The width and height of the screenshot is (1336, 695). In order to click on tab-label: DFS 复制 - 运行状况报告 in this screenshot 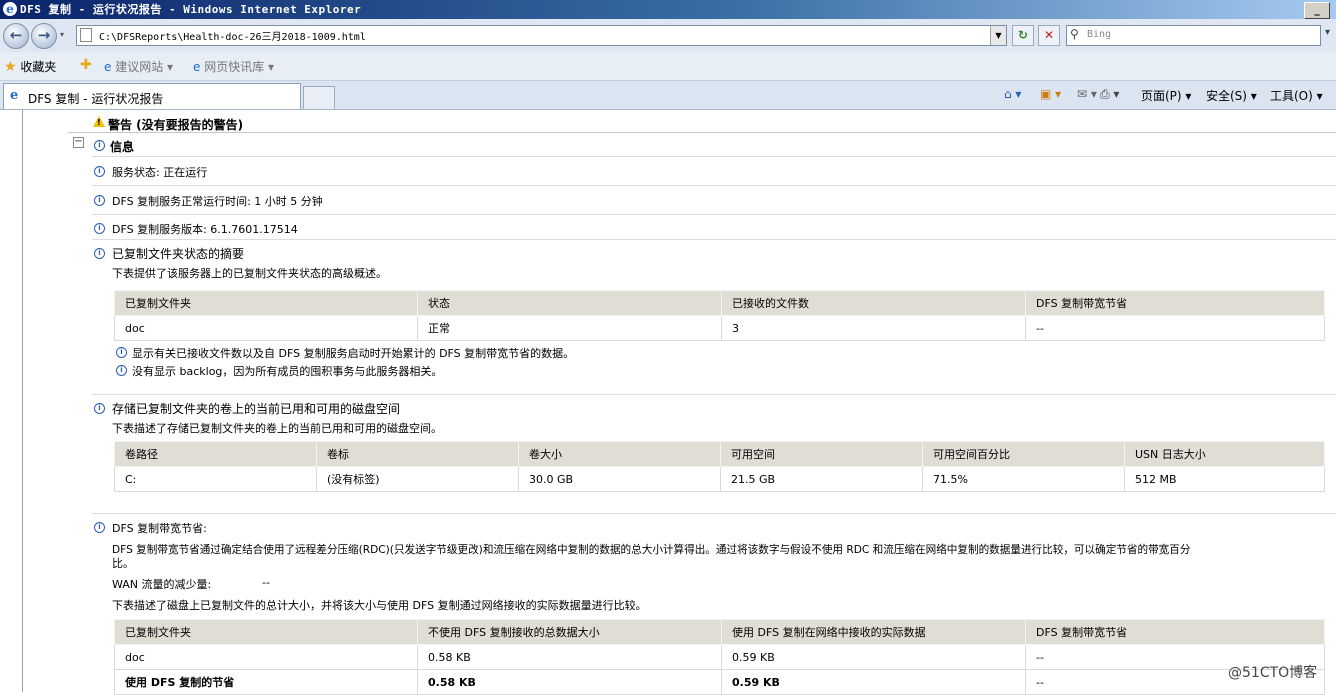, I will do `click(96, 99)`.